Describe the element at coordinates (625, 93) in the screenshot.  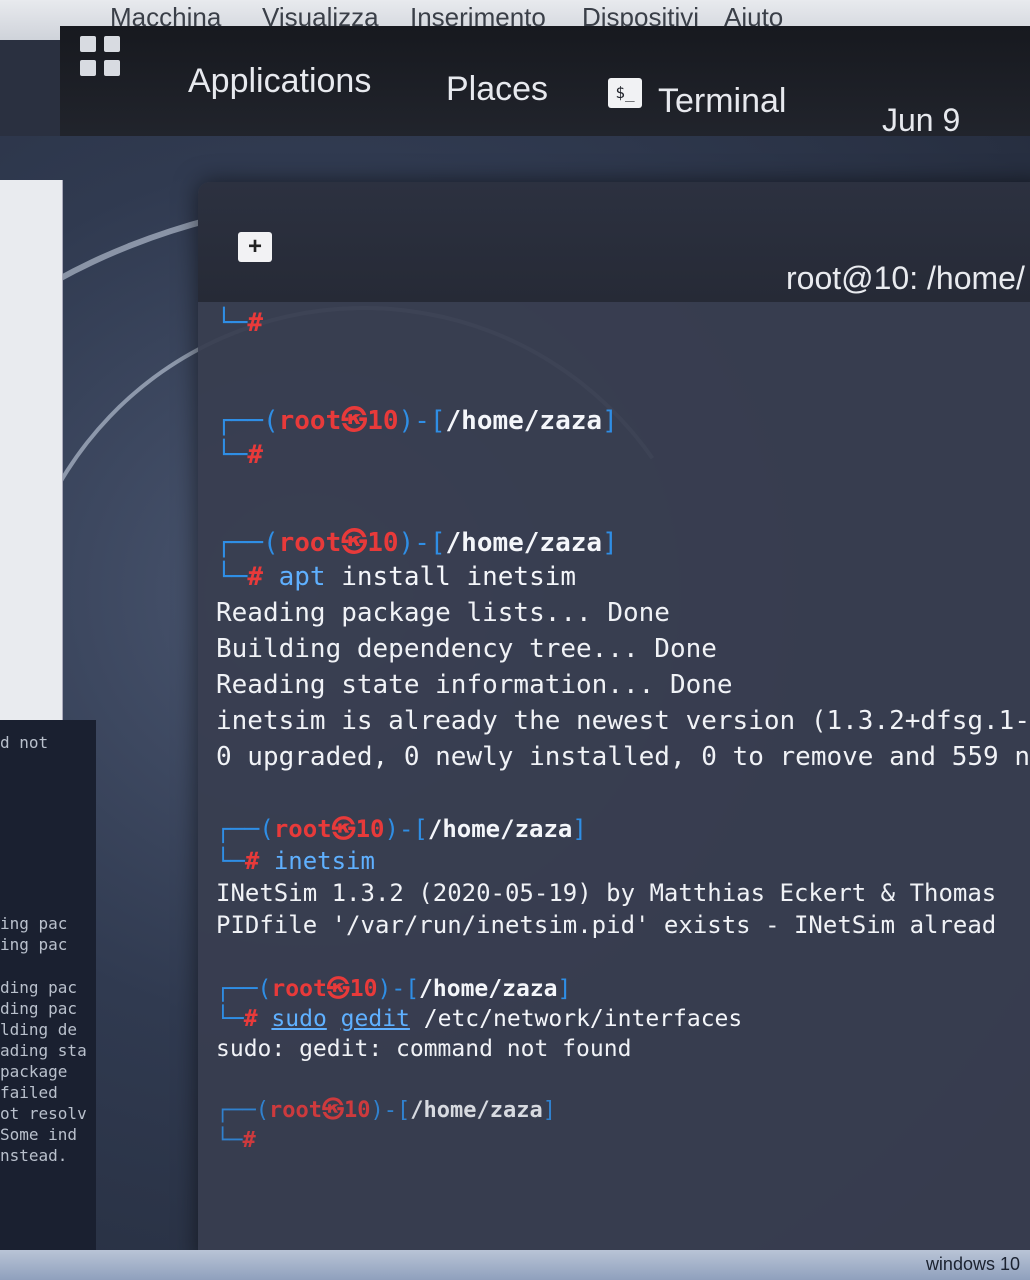
I see `terminal-icon: $_` at that location.